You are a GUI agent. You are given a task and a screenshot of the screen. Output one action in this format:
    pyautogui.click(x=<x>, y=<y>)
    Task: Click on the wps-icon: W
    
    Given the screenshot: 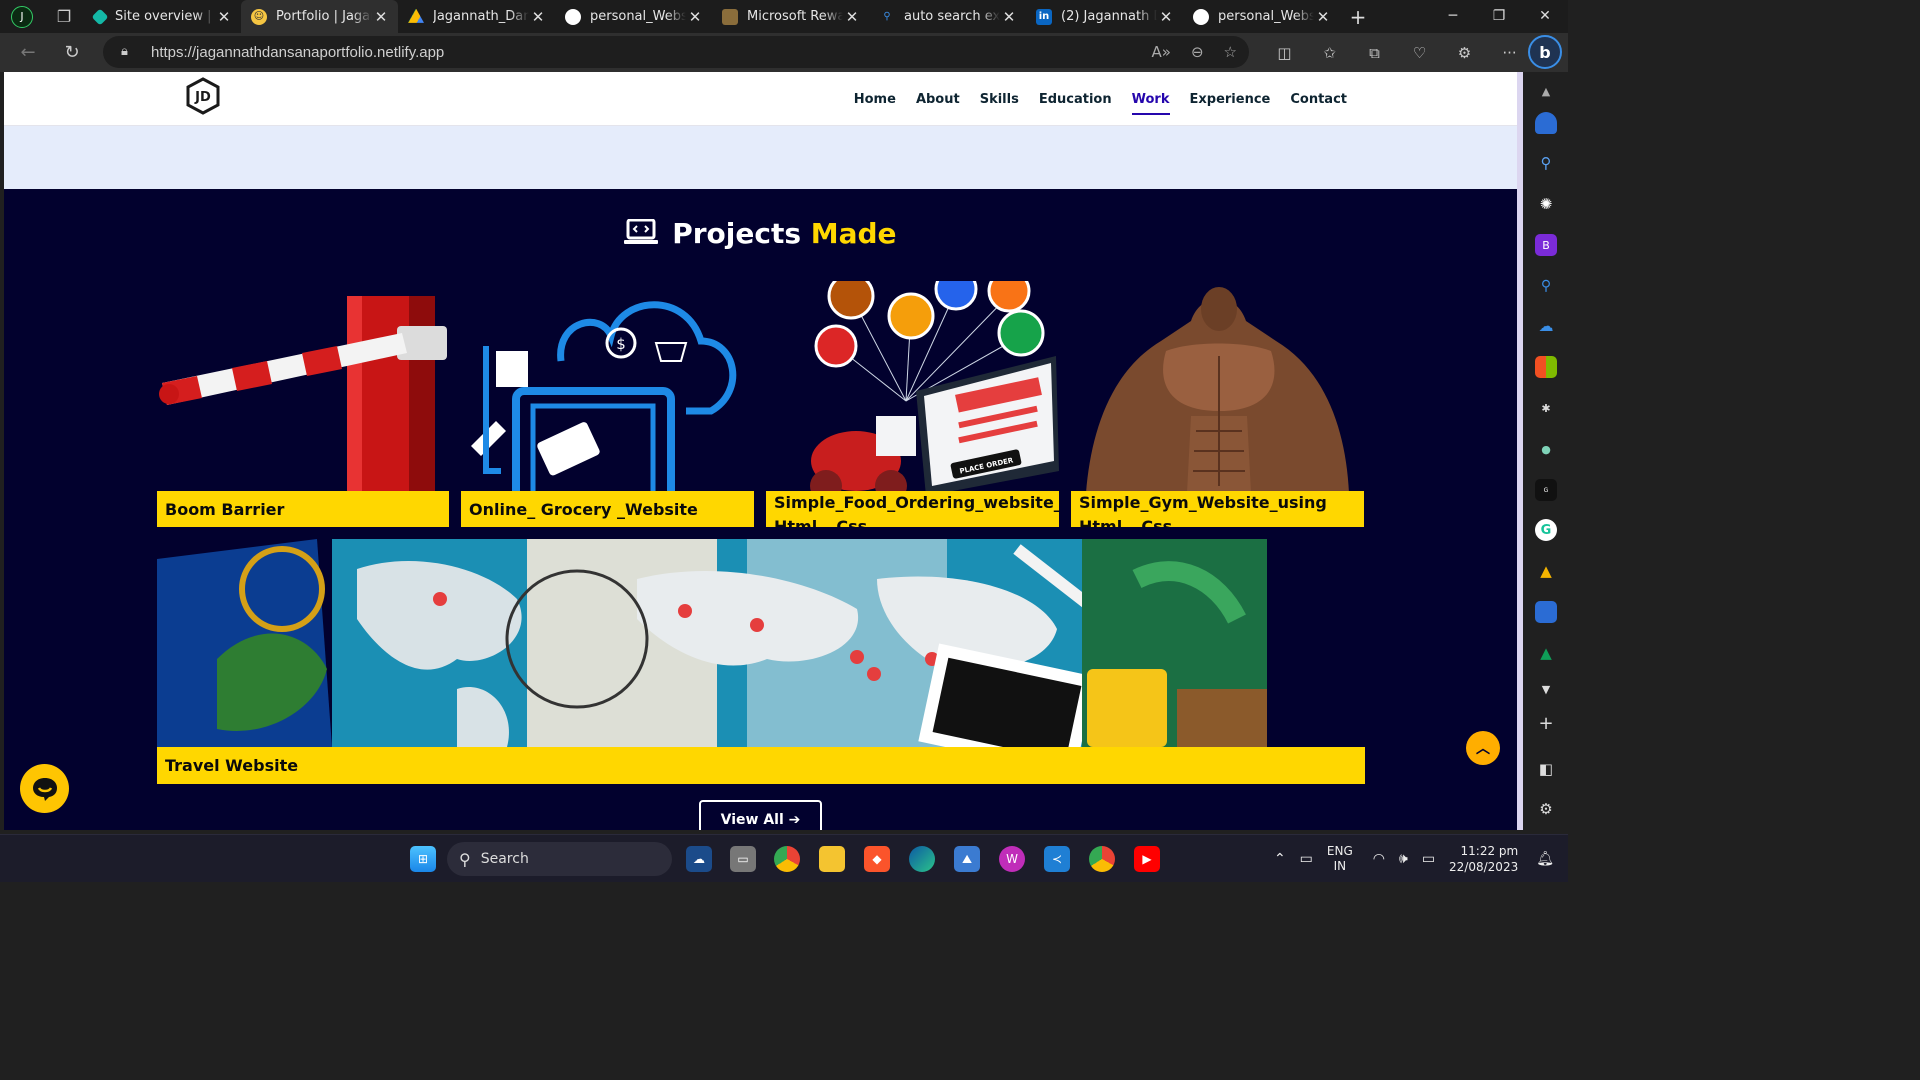 What is the action you would take?
    pyautogui.click(x=1012, y=859)
    